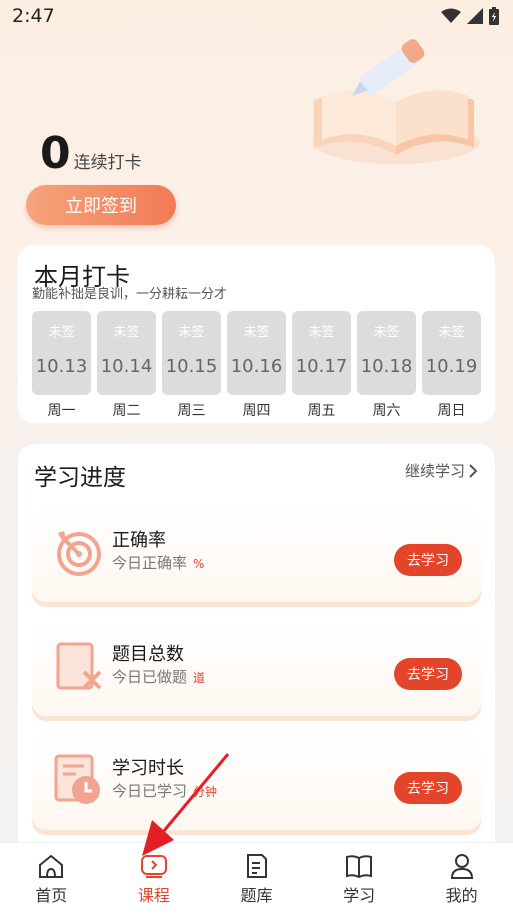 This screenshot has width=513, height=914. I want to click on progress-item-unit: 道, so click(199, 678).